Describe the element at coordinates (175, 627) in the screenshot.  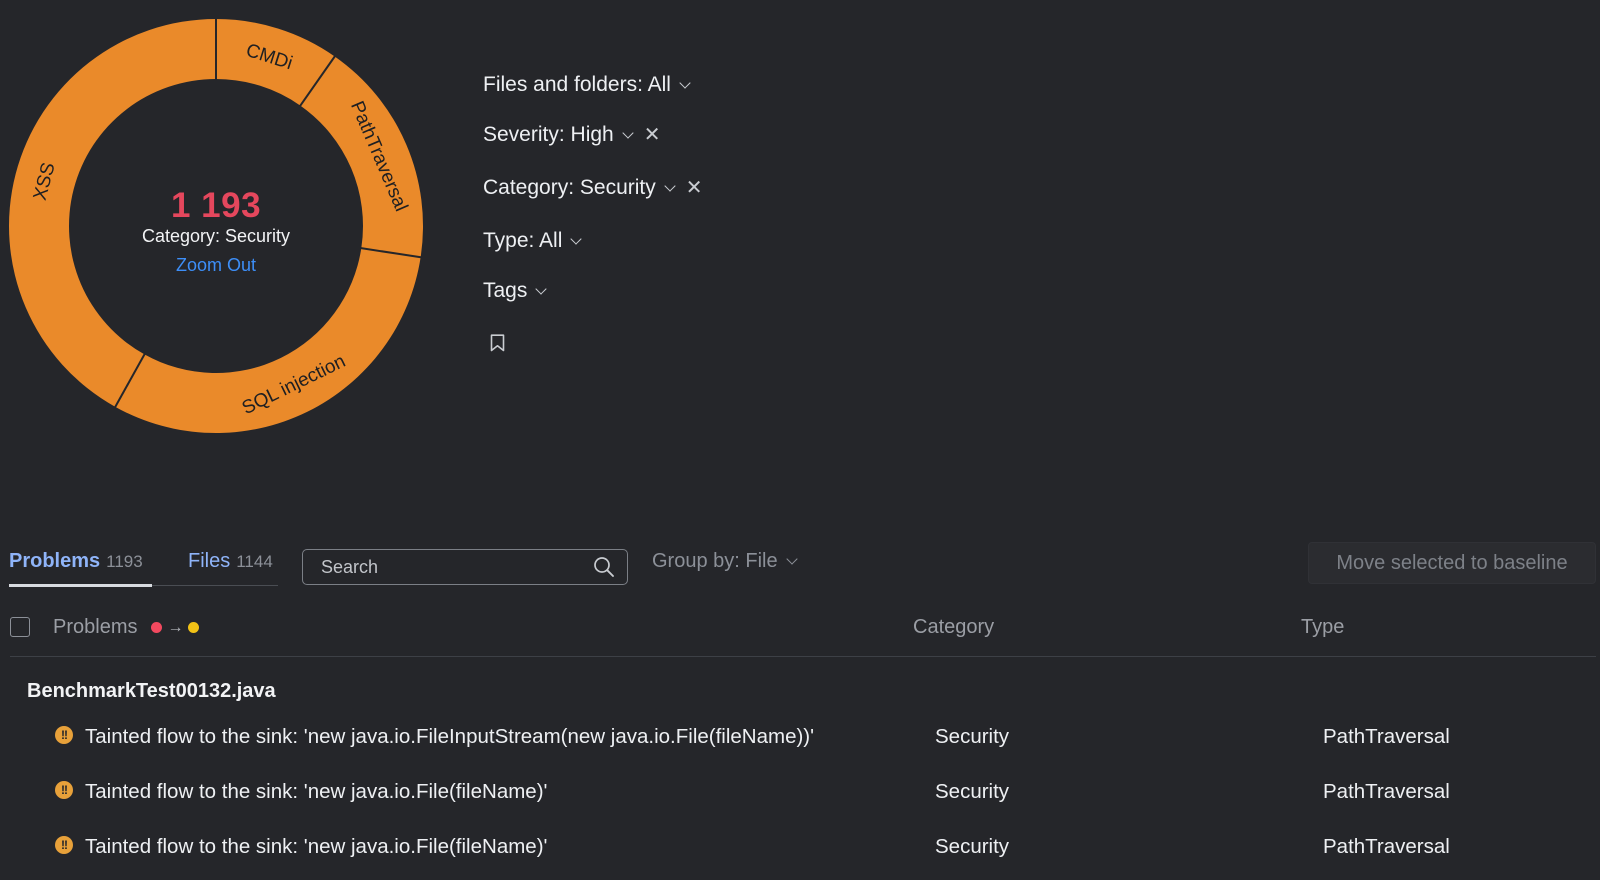
I see `arrow-right-icon: →` at that location.